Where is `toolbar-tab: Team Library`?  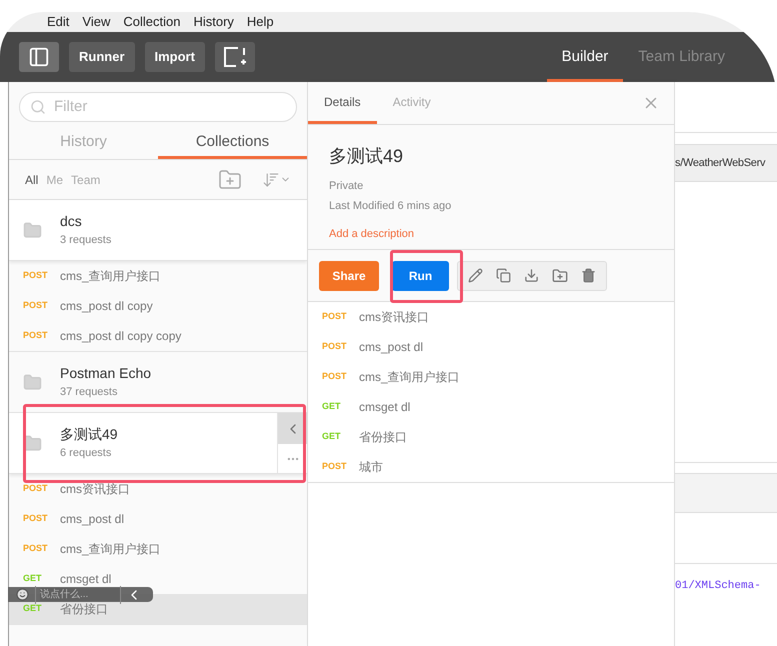 toolbar-tab: Team Library is located at coordinates (681, 57).